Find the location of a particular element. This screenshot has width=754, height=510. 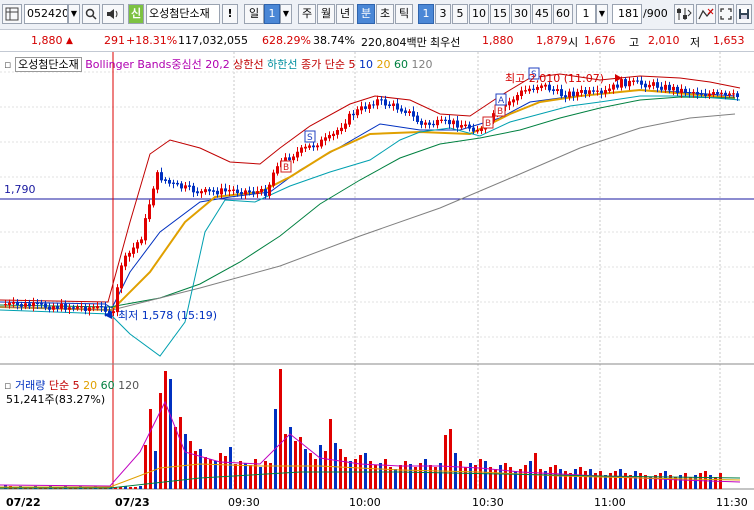

interval-30-button: 30 is located at coordinates (521, 14).